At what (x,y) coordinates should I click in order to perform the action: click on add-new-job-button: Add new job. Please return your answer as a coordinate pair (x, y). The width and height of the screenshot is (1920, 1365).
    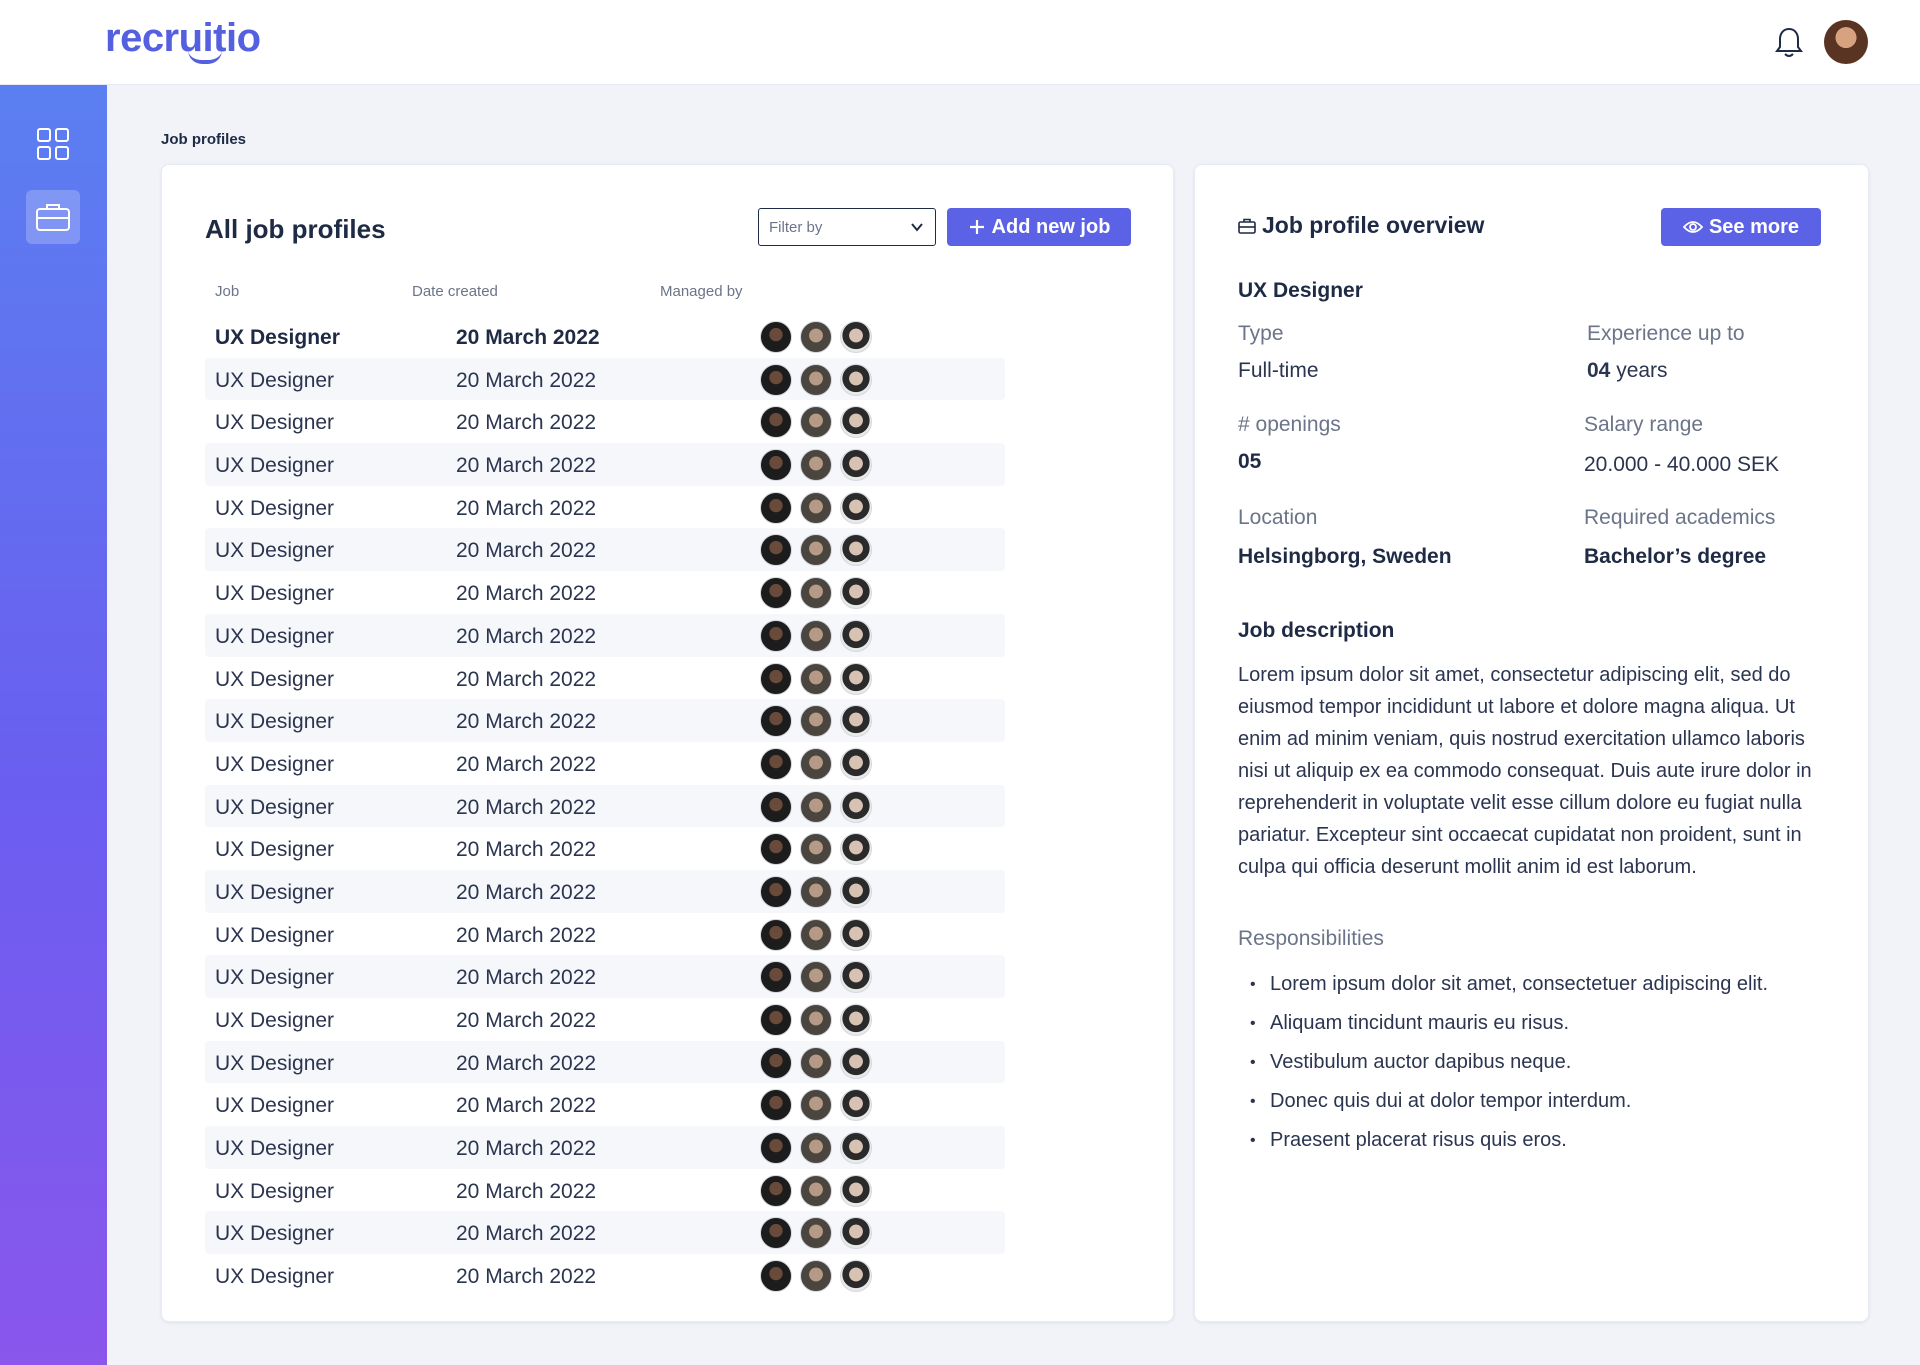
    Looking at the image, I should click on (1039, 227).